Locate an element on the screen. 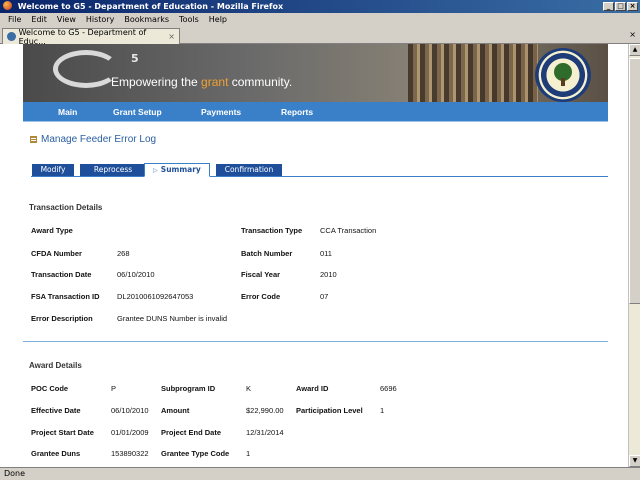 The image size is (640, 480). menu-tools: Tools is located at coordinates (189, 19).